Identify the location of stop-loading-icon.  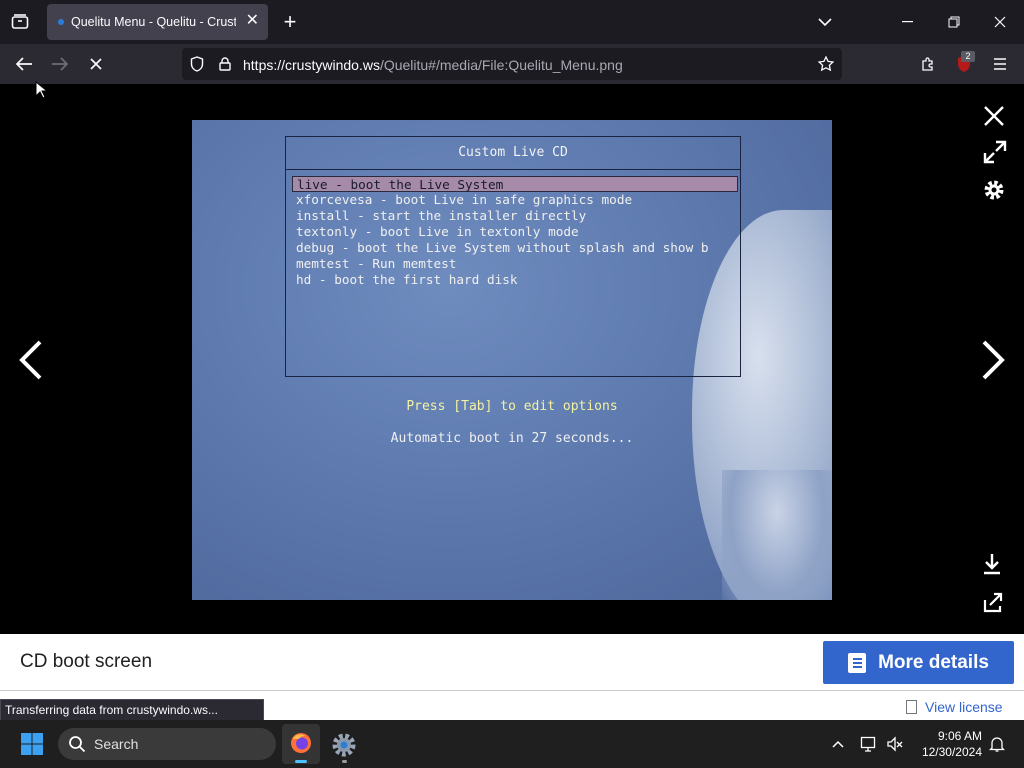
(96, 64).